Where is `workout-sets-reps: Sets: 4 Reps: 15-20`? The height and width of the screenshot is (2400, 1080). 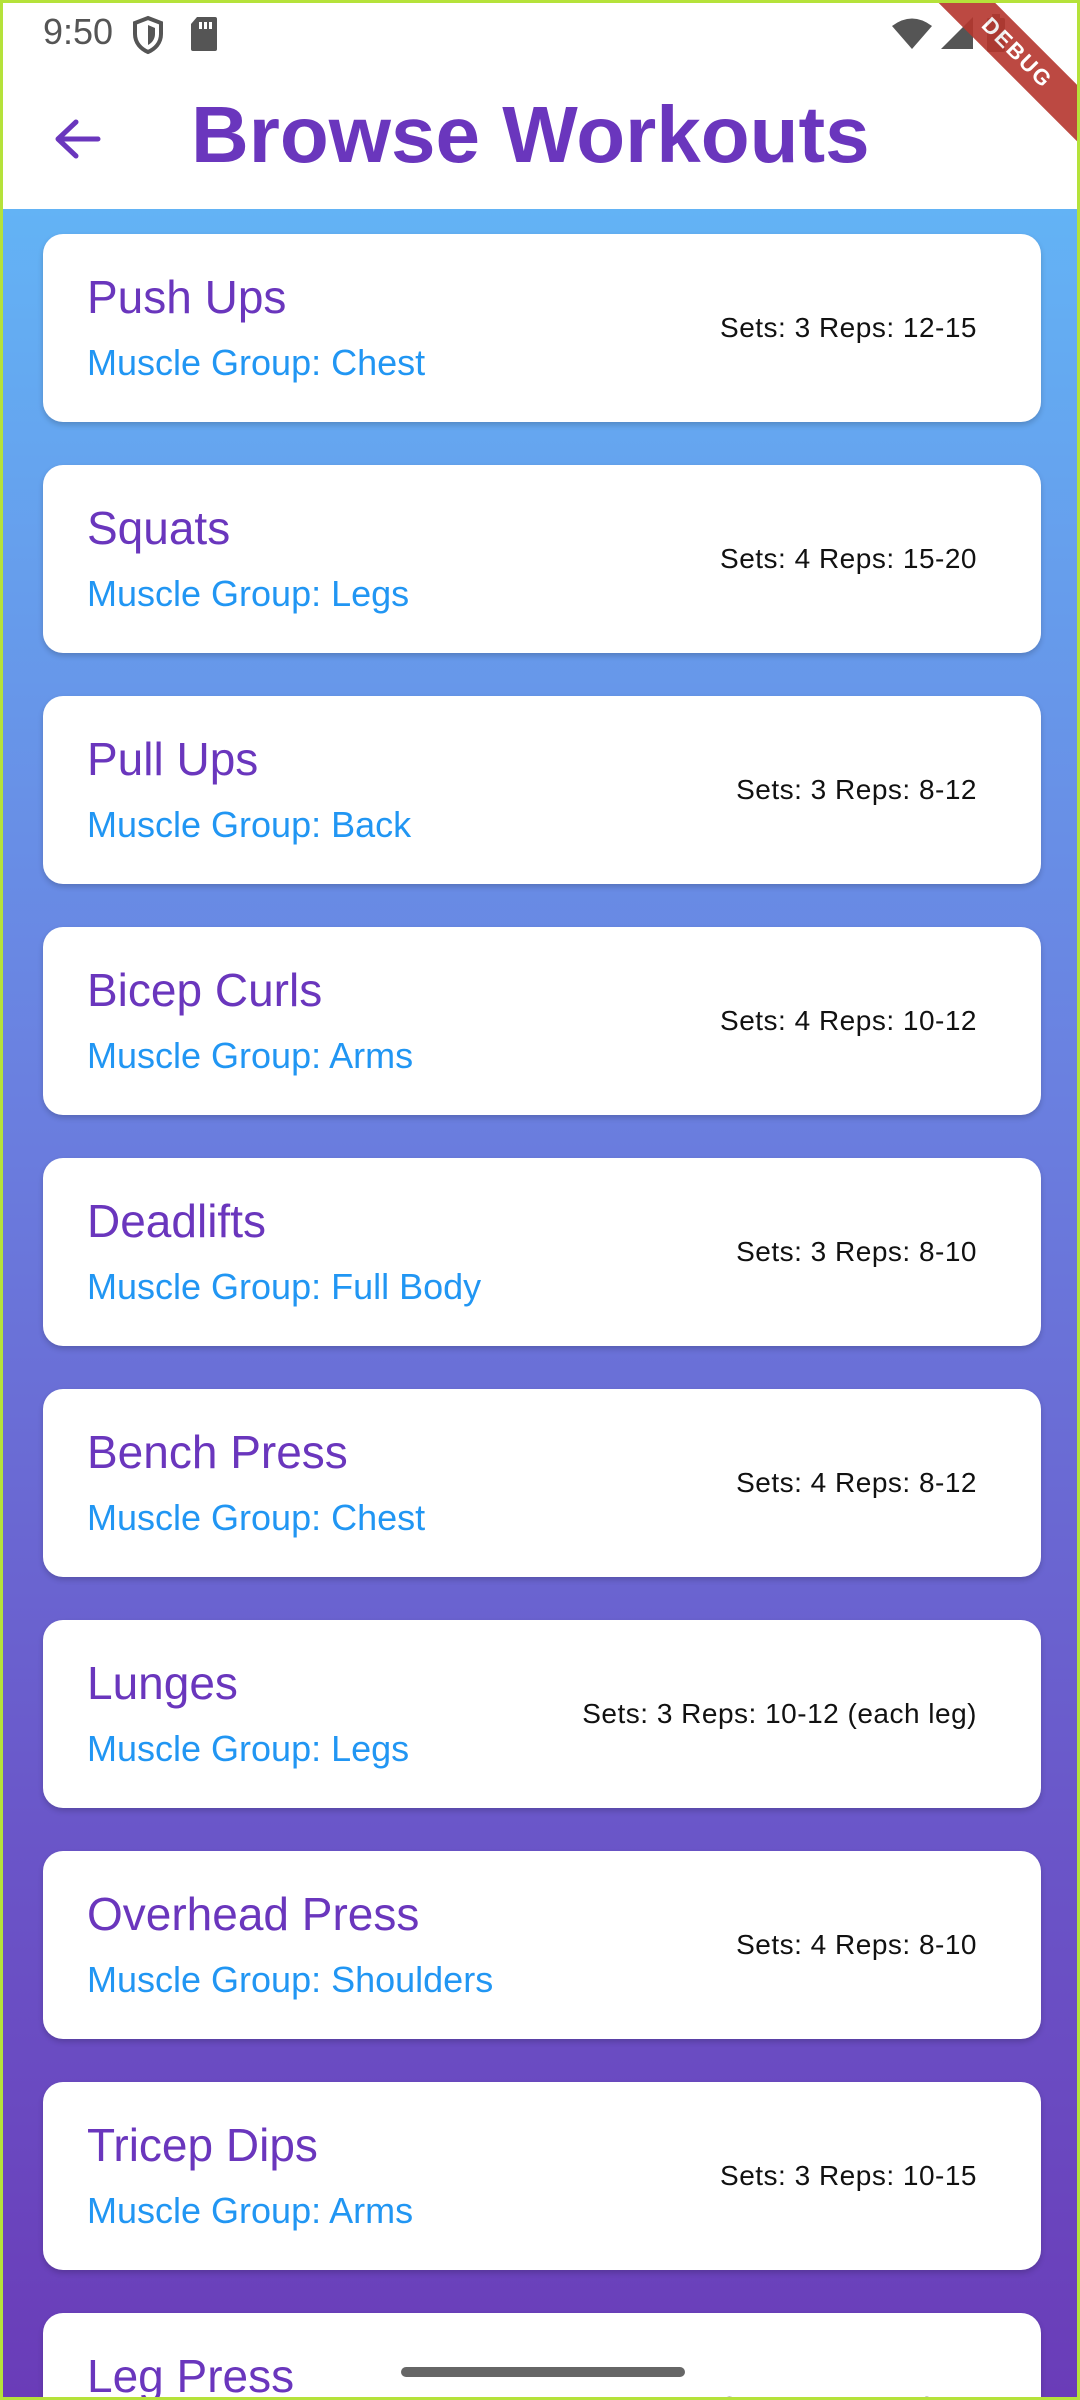
workout-sets-reps: Sets: 4 Reps: 15-20 is located at coordinates (848, 558).